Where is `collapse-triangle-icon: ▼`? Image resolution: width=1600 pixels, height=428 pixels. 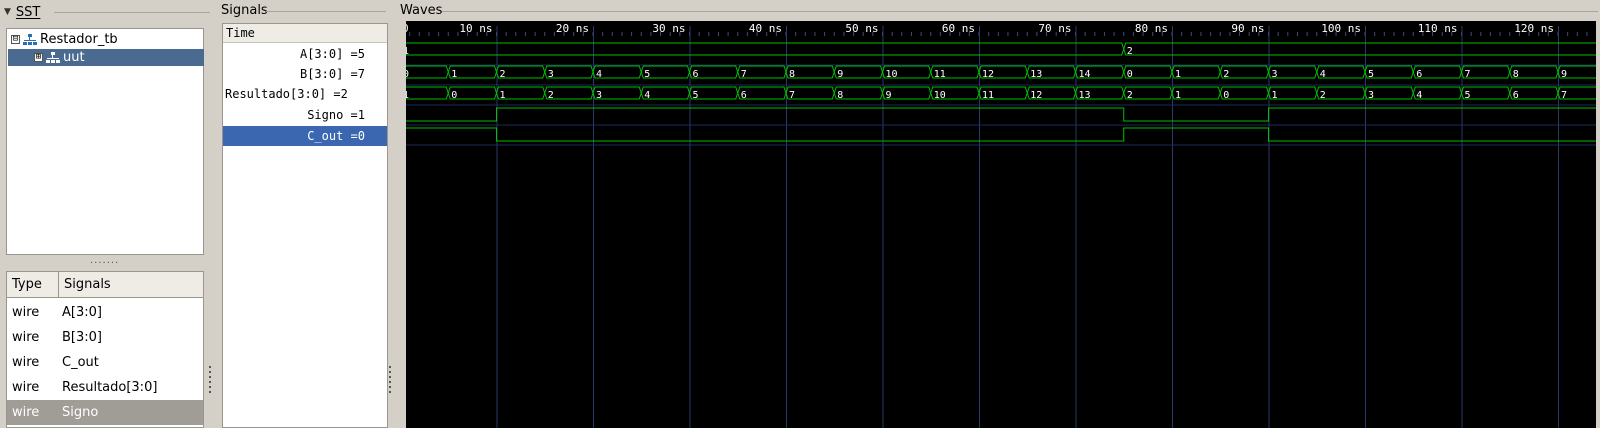 collapse-triangle-icon: ▼ is located at coordinates (7, 12).